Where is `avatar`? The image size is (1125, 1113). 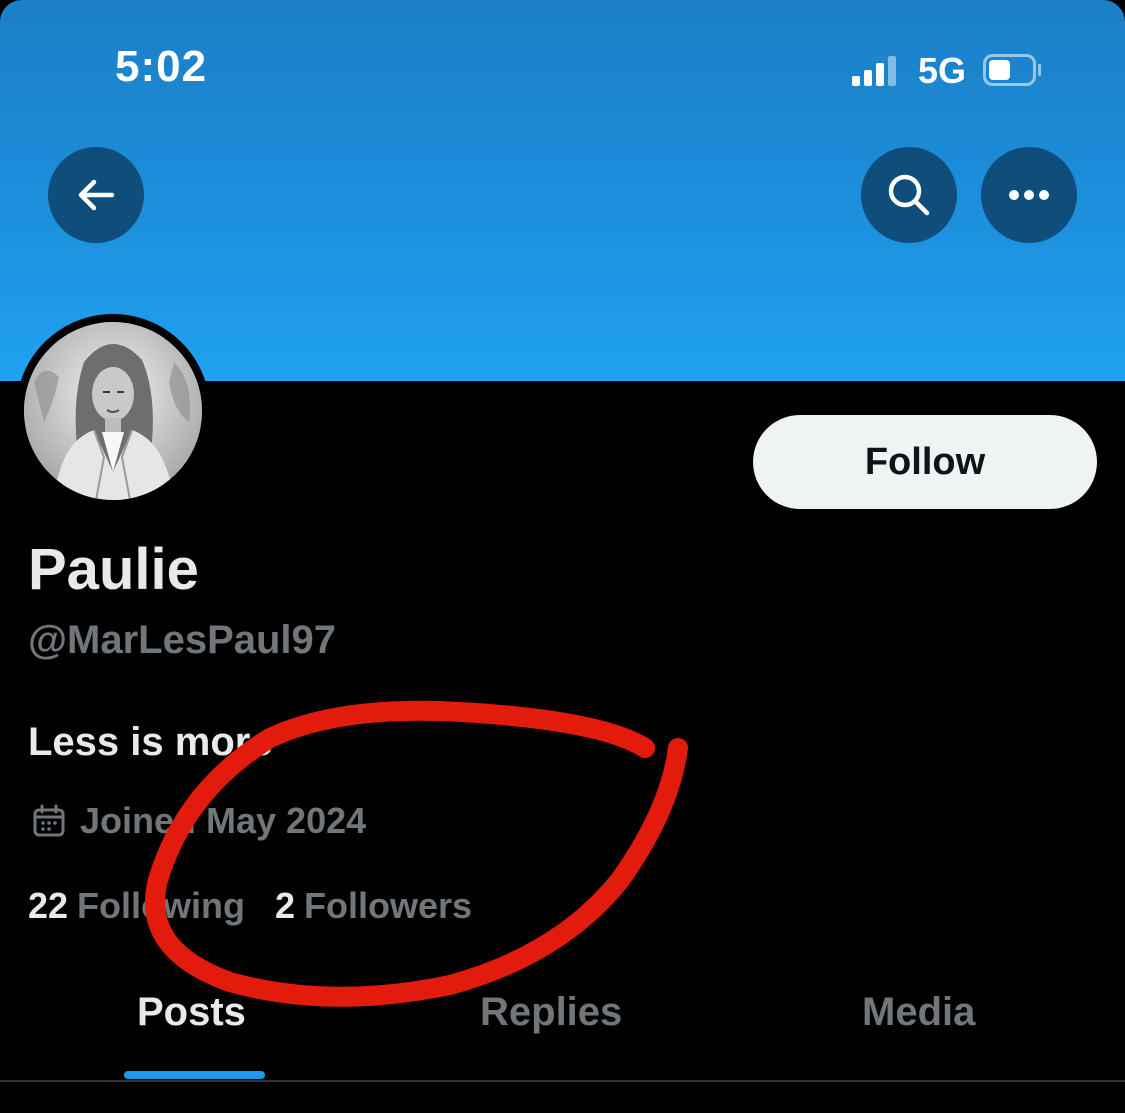
avatar is located at coordinates (113, 411).